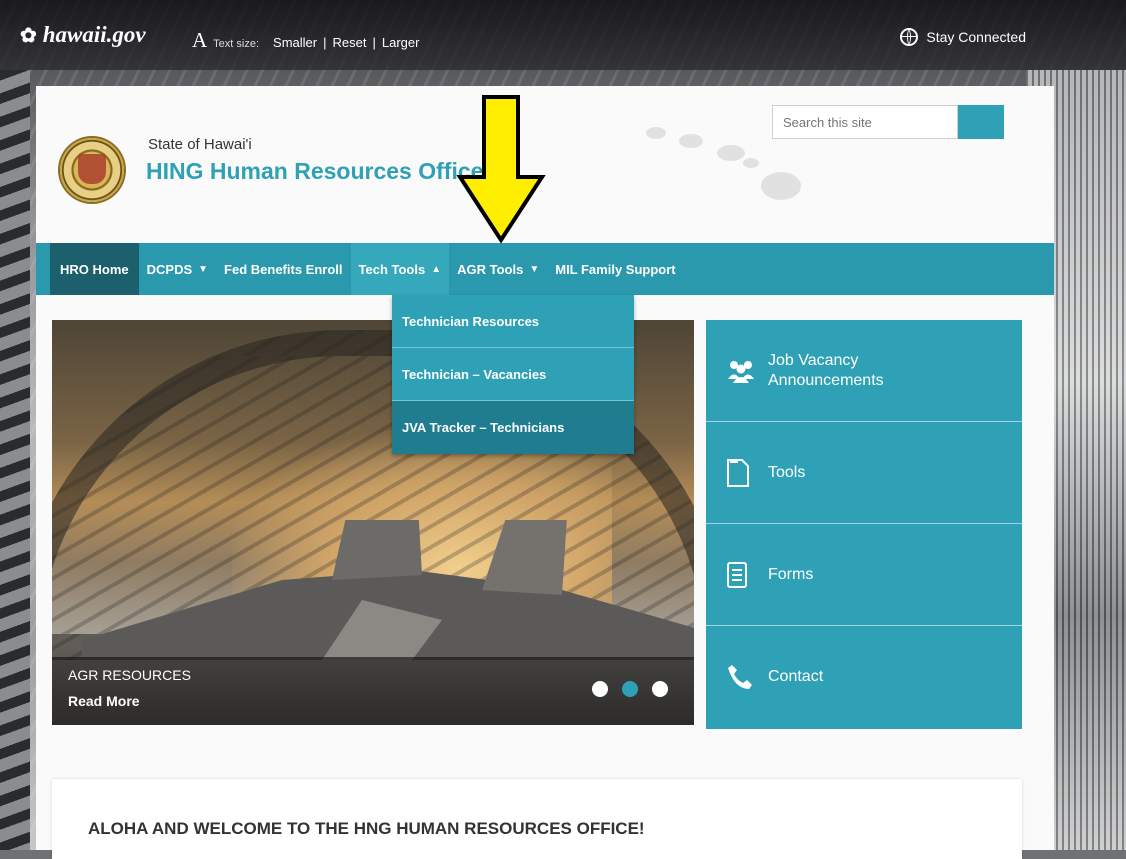 Image resolution: width=1126 pixels, height=859 pixels. Describe the element at coordinates (28, 35) in the screenshot. I see `flower-logo-icon: ✿` at that location.